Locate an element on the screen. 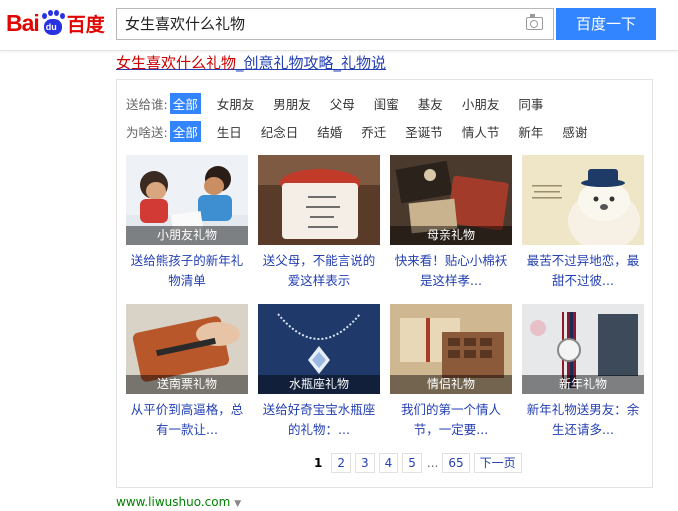 Image resolution: width=678 pixels, height=511 pixels. occasion-option: 生日 is located at coordinates (229, 131).